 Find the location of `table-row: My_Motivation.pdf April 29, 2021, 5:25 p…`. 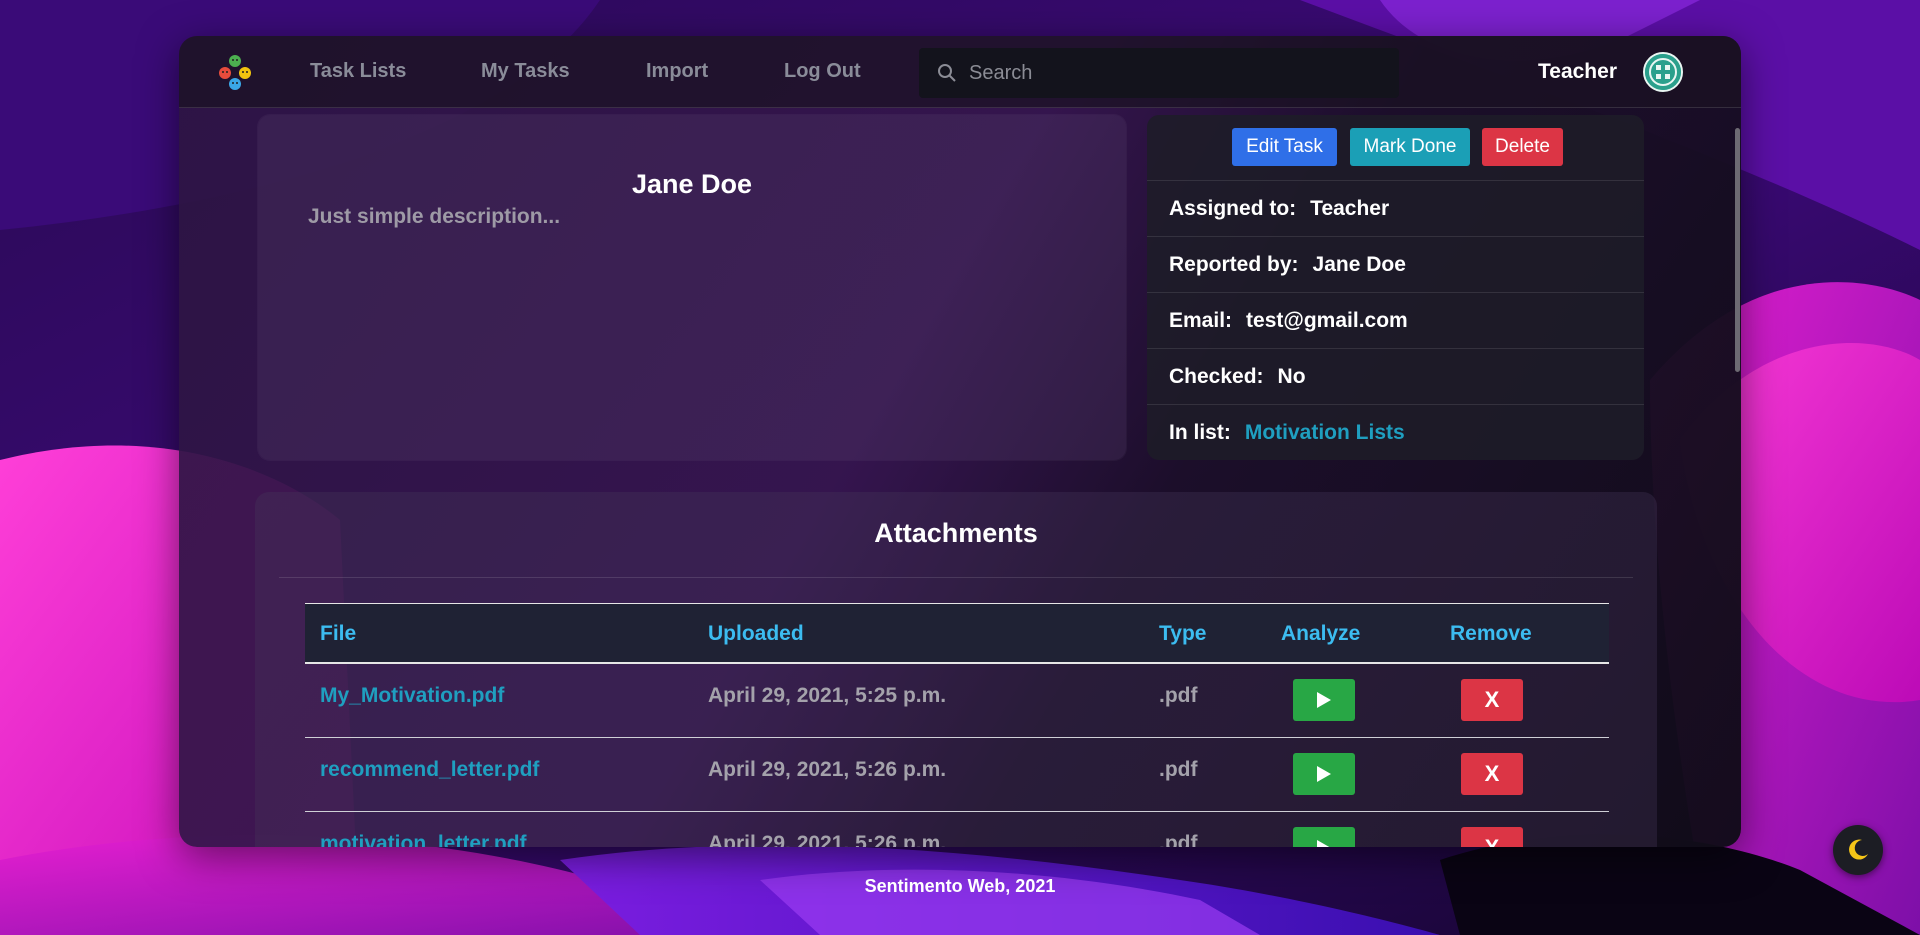

table-row: My_Motivation.pdf April 29, 2021, 5:25 p… is located at coordinates (957, 701).